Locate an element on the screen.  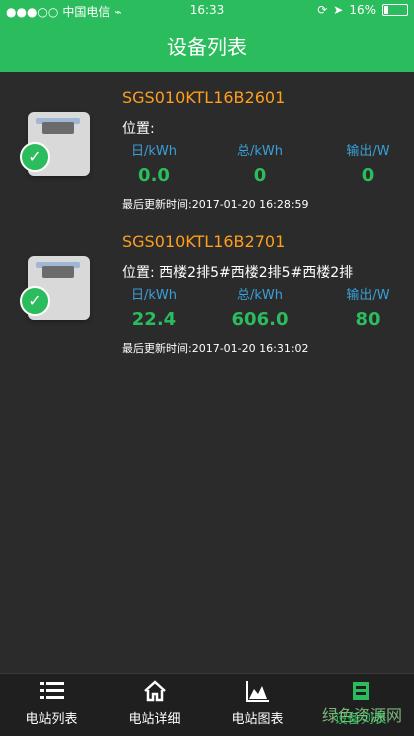
battery-icon is located at coordinates (395, 10).